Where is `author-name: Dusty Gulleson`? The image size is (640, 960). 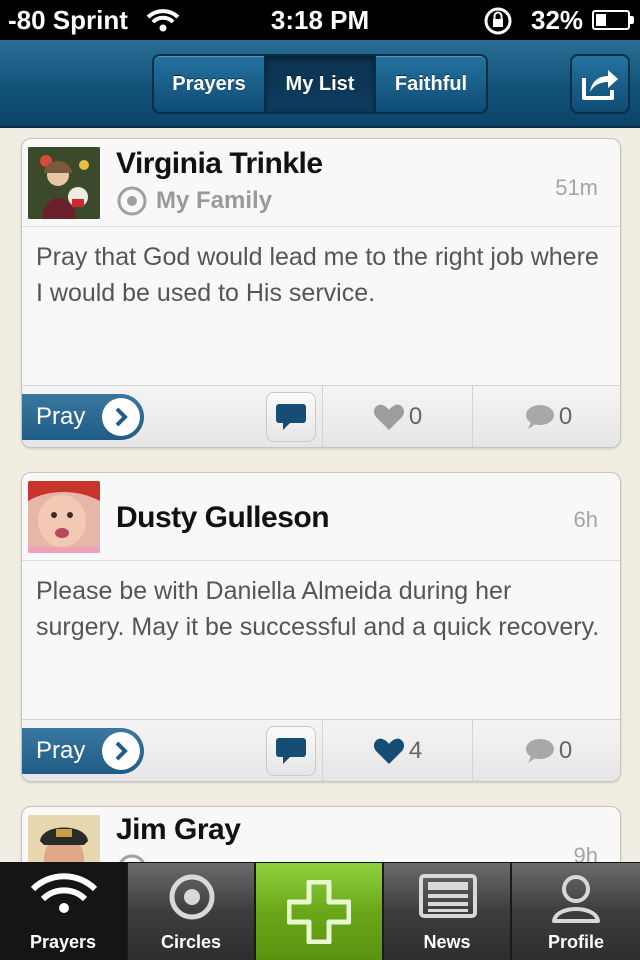 author-name: Dusty Gulleson is located at coordinates (223, 518).